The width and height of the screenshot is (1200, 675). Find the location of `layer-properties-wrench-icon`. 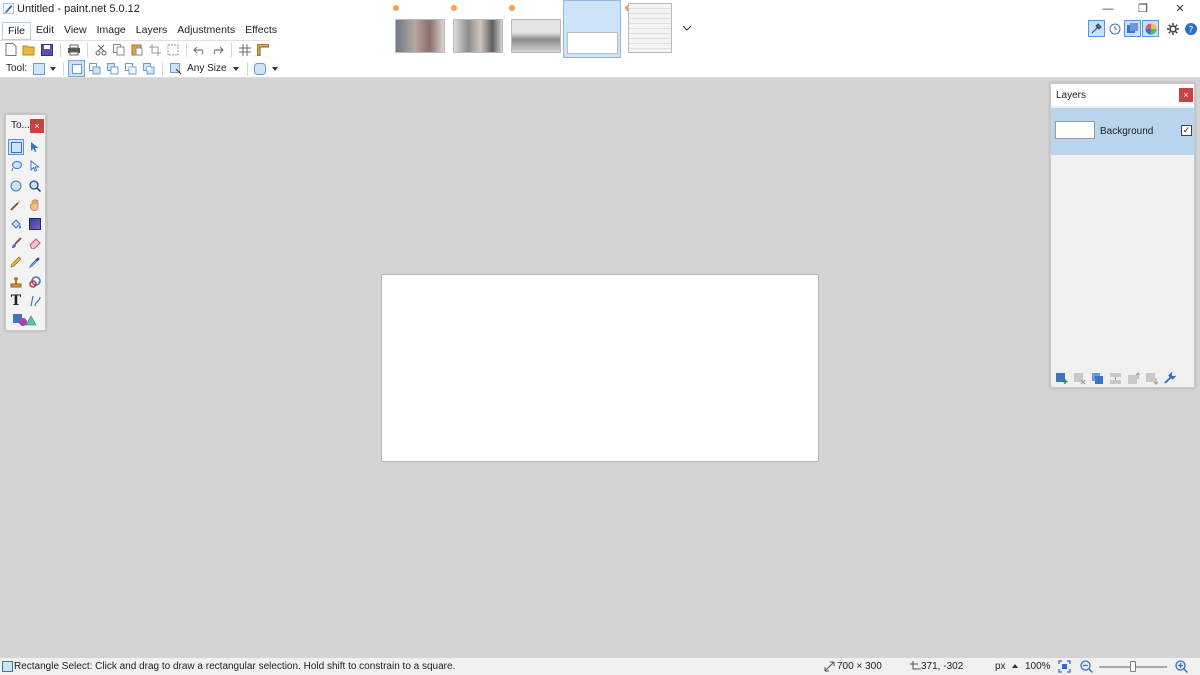

layer-properties-wrench-icon is located at coordinates (1169, 378).